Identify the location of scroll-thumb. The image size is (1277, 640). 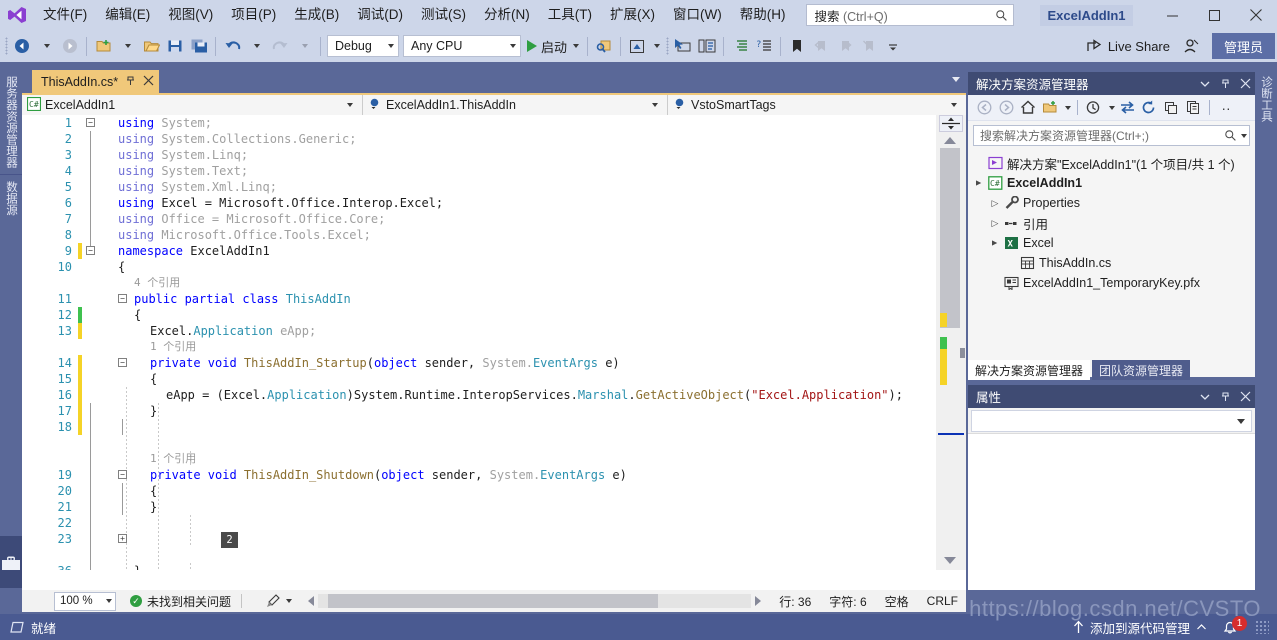
(950, 238).